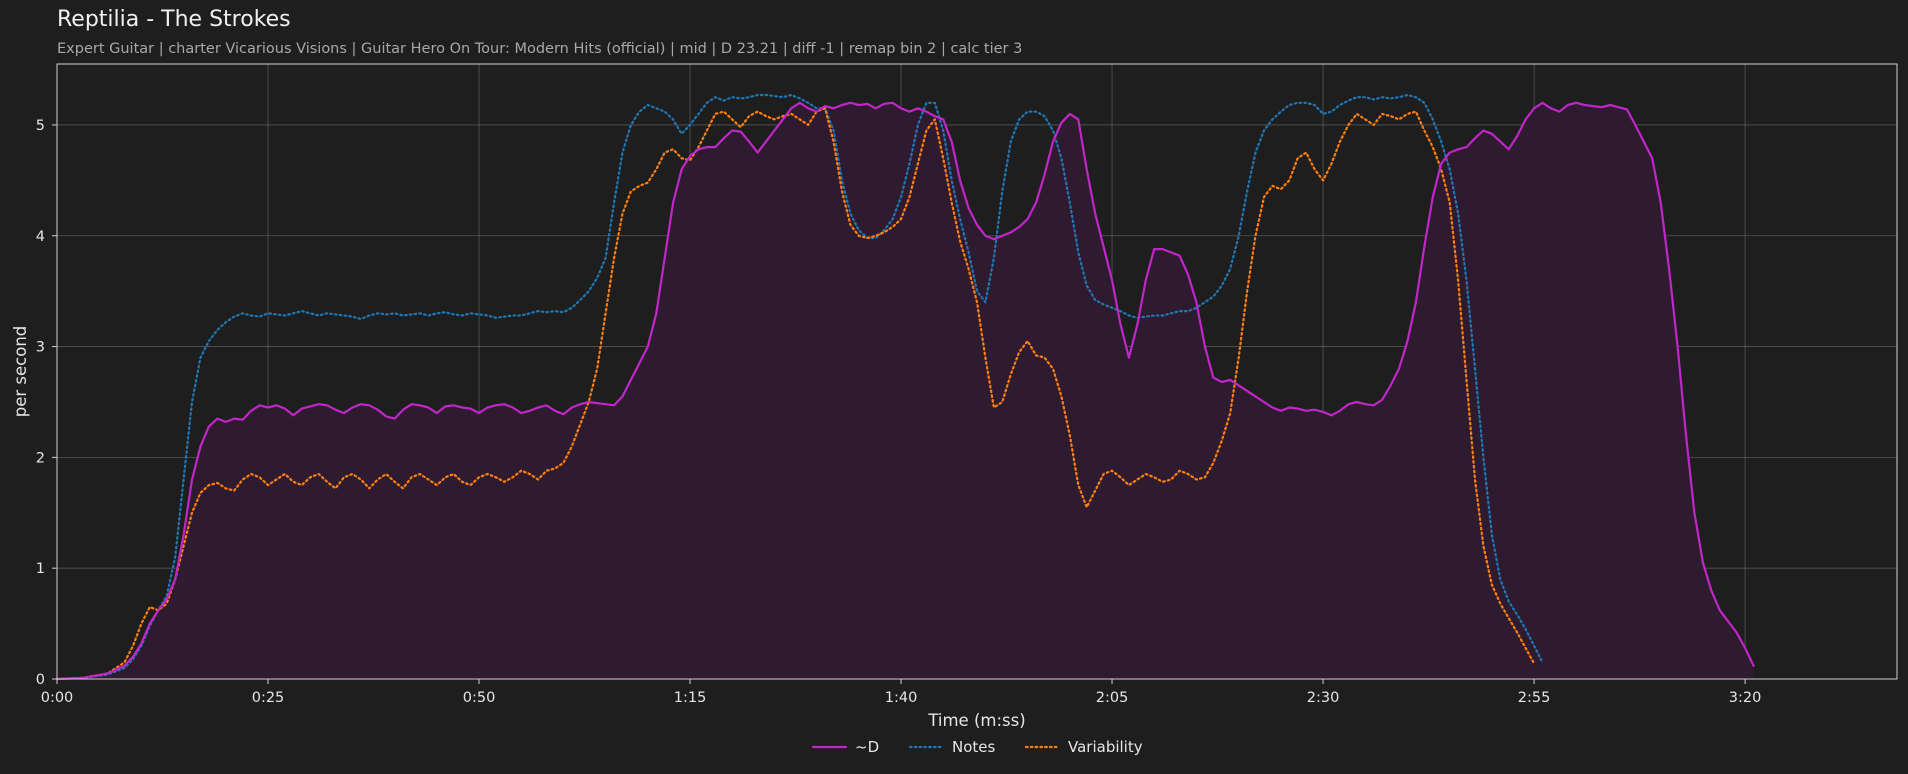 The width and height of the screenshot is (1908, 774). Describe the element at coordinates (40, 348) in the screenshot. I see `y-tick-label: 3` at that location.